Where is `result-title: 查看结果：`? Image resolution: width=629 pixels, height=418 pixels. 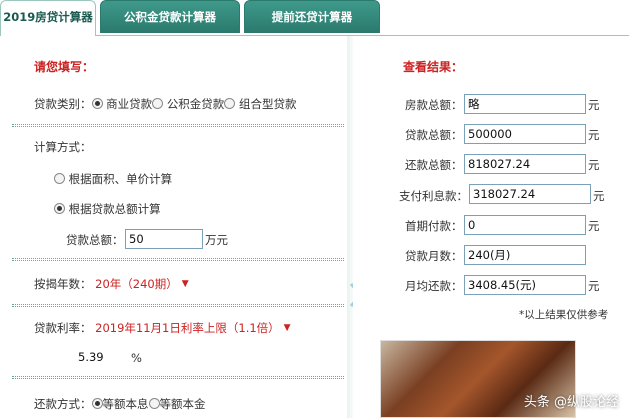
result-title: 查看结果： is located at coordinates (433, 67).